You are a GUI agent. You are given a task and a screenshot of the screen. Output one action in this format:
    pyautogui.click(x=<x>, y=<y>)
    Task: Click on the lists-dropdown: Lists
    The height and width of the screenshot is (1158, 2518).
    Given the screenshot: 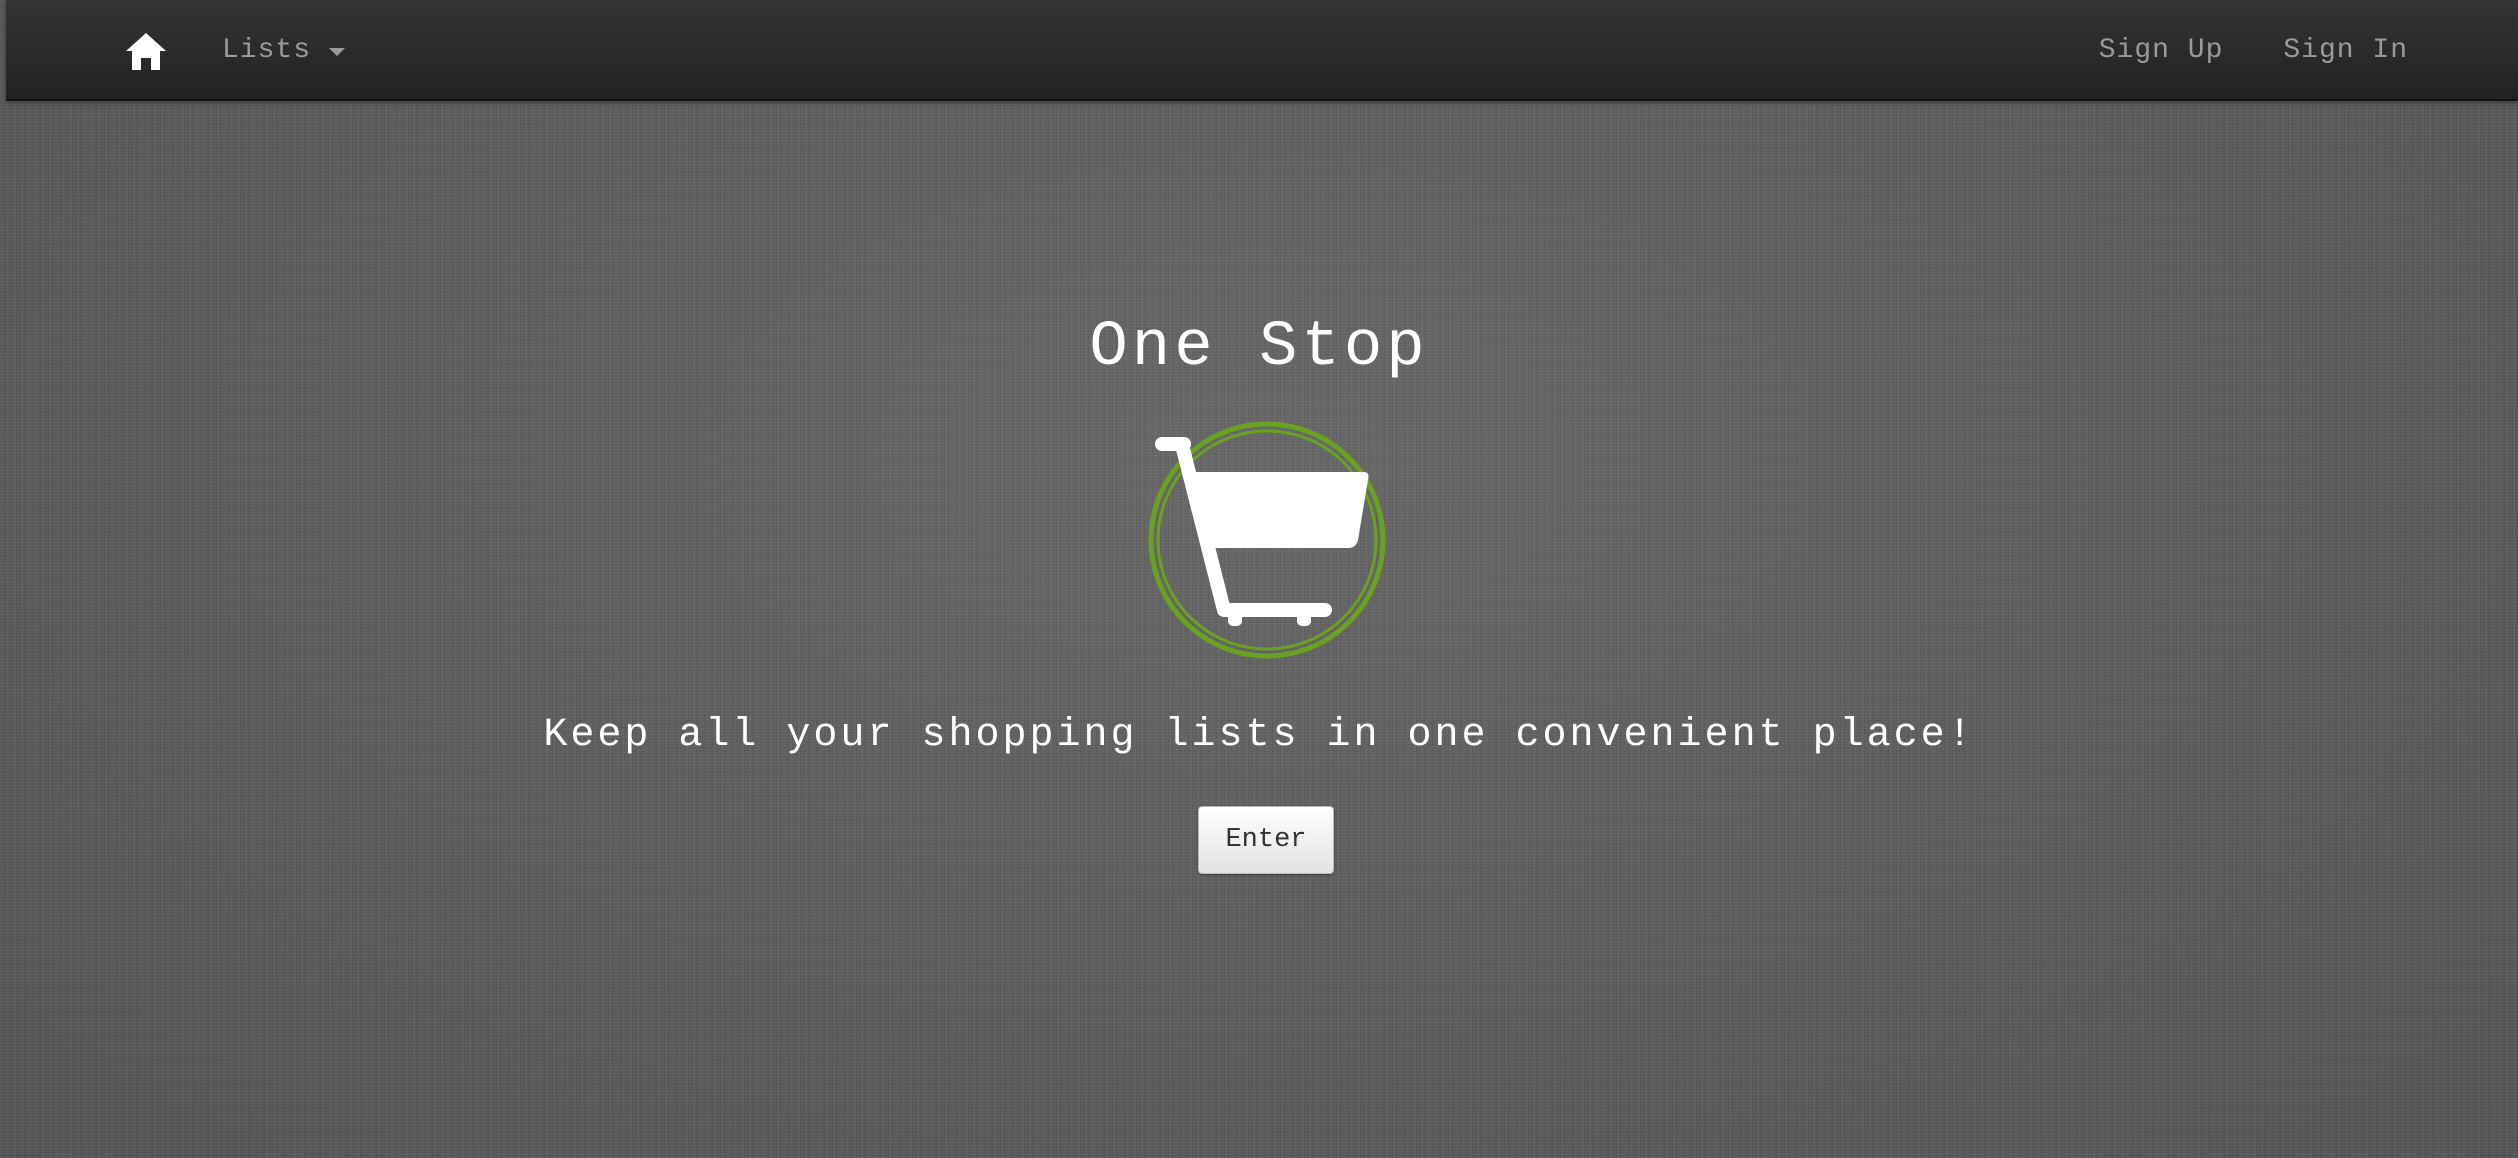 What is the action you would take?
    pyautogui.click(x=284, y=50)
    